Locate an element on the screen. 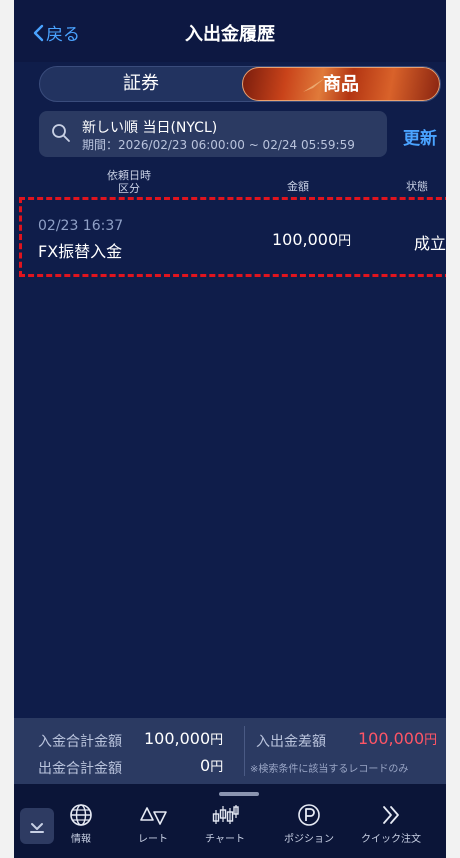  tab-commodities-label: 商品 is located at coordinates (341, 84).